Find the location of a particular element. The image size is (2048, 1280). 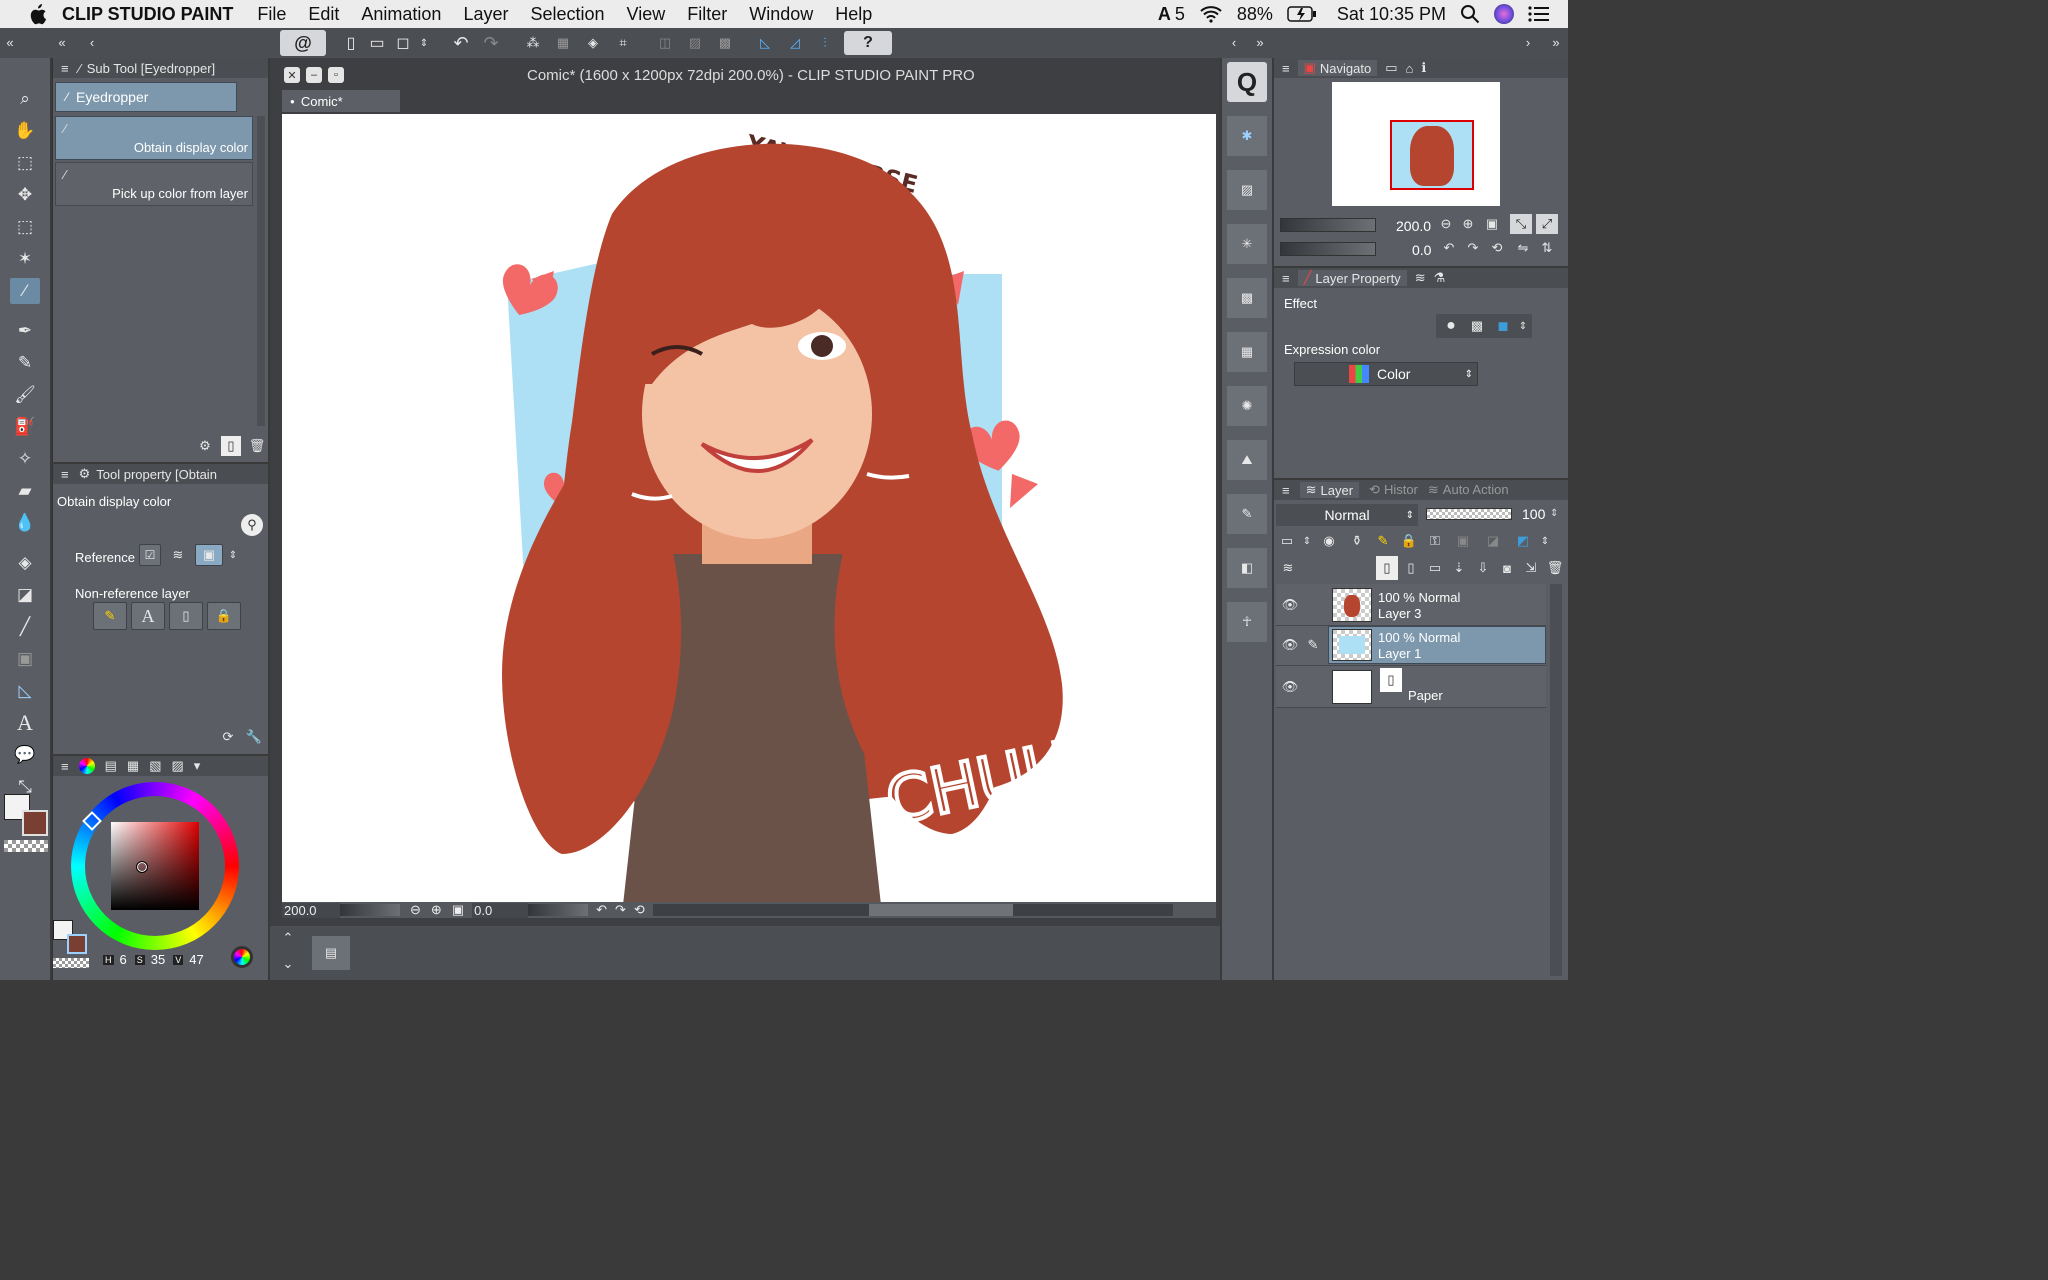

collapse-left-icon: « is located at coordinates (10, 42).